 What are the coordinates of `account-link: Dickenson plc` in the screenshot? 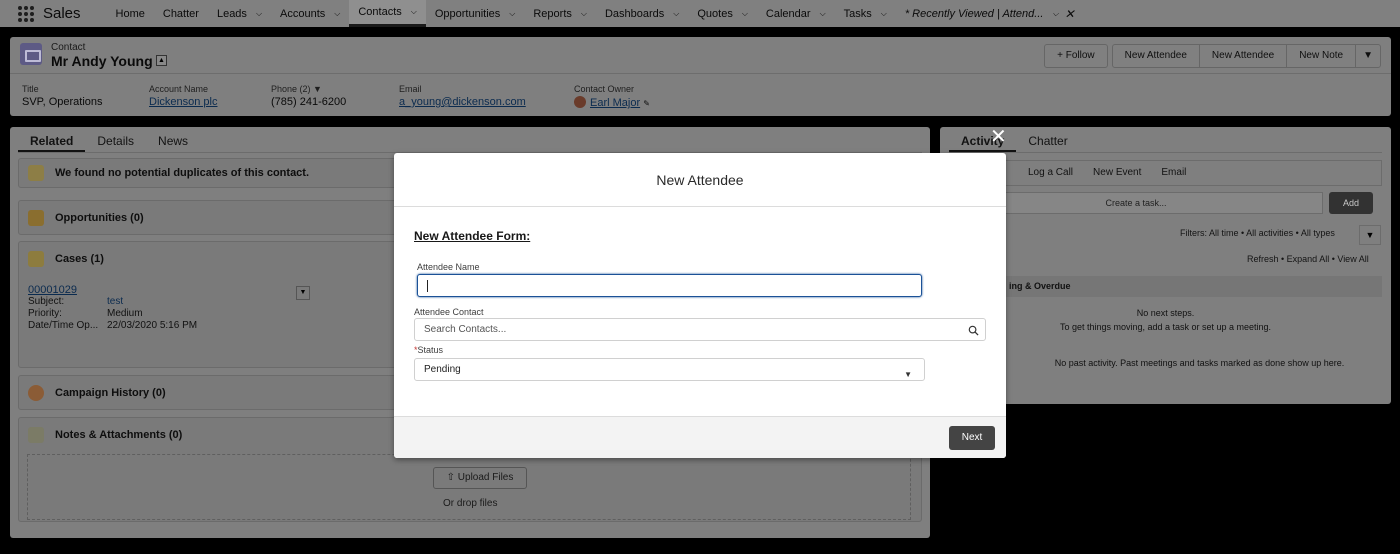 It's located at (183, 102).